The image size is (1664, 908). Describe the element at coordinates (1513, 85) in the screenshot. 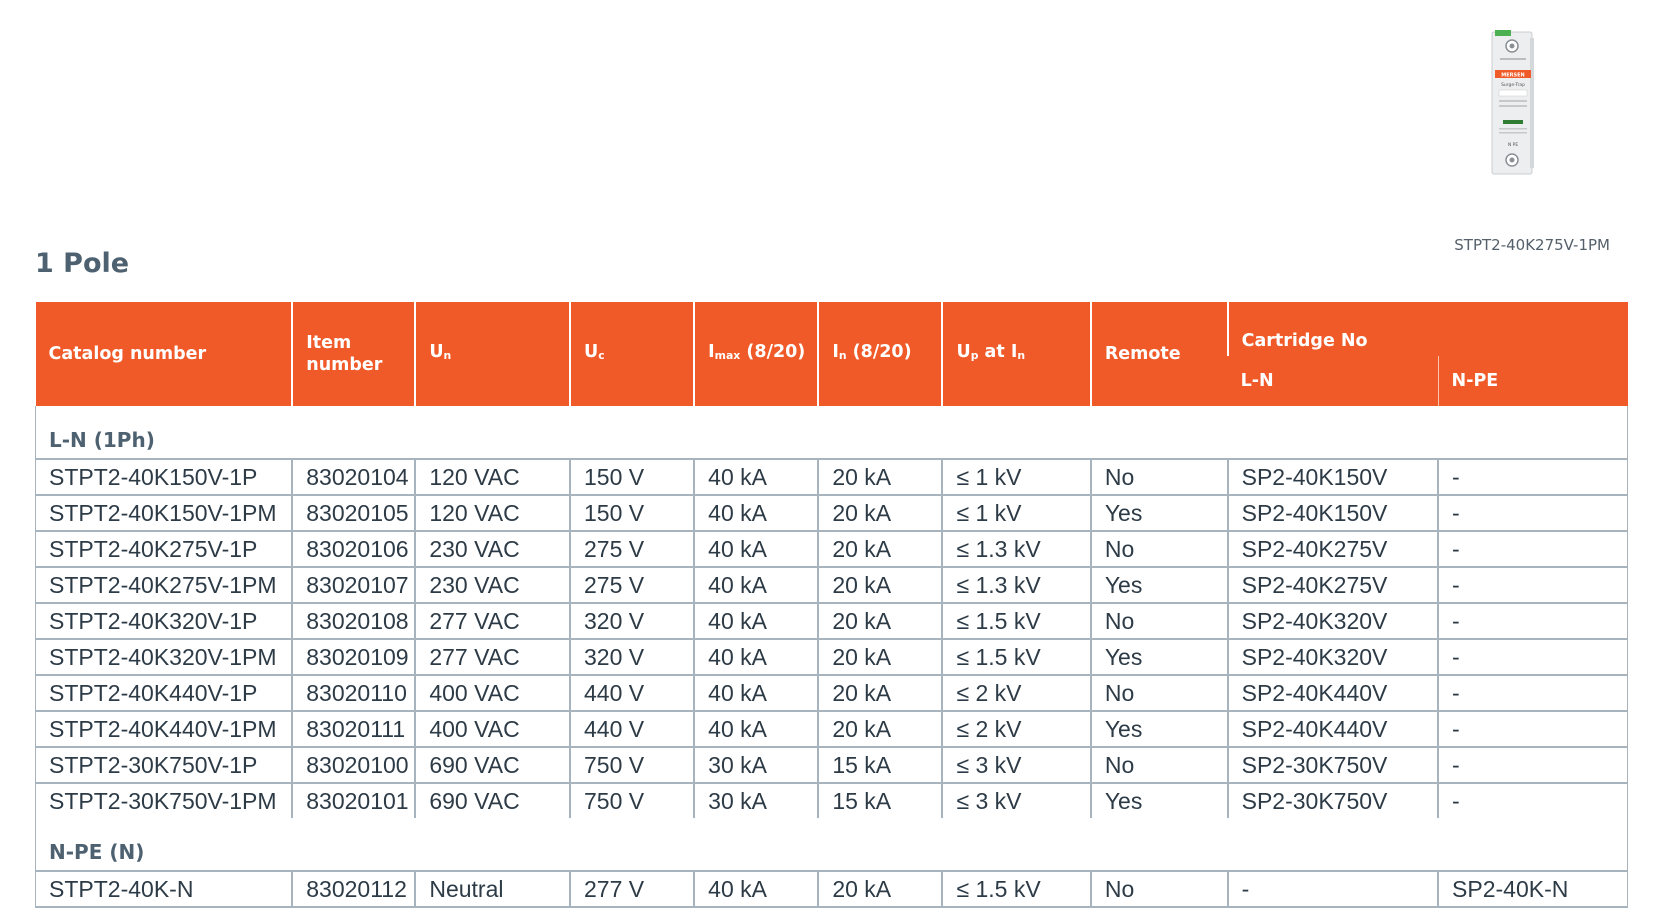

I see `device-model-text: Surge-Trap` at that location.